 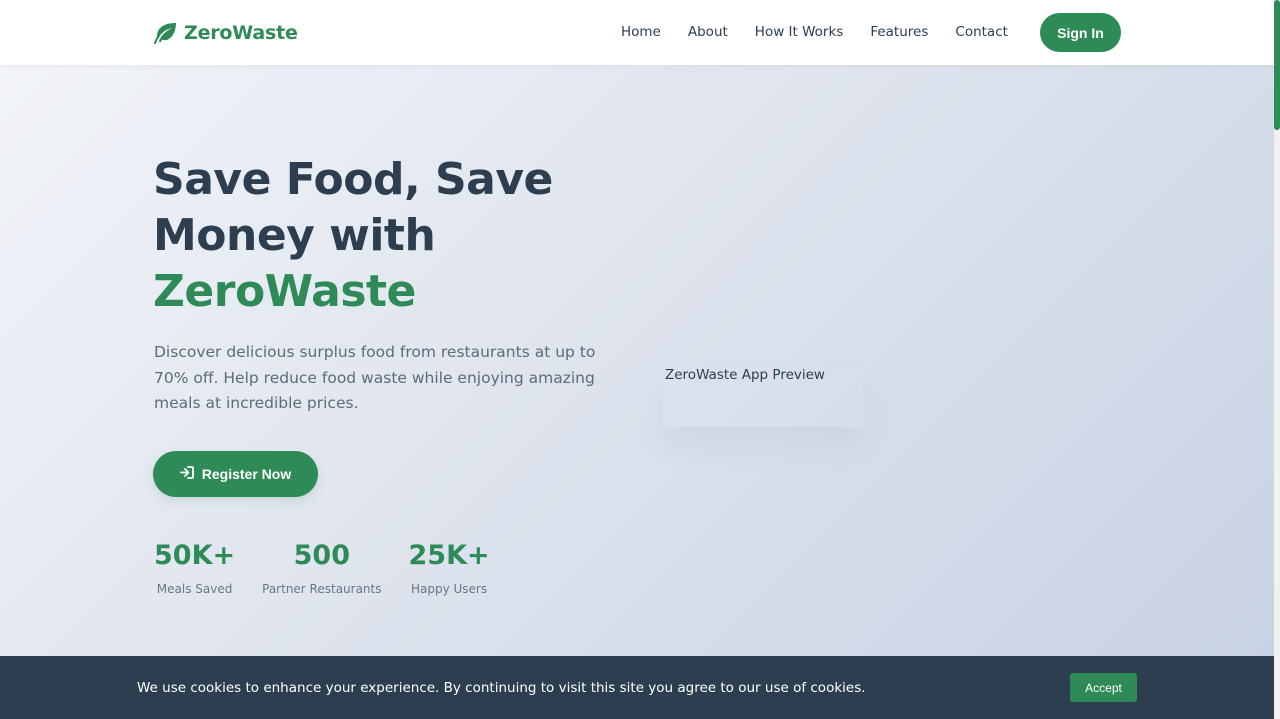 I want to click on nav-link-how-it-works: How It Works, so click(x=799, y=32).